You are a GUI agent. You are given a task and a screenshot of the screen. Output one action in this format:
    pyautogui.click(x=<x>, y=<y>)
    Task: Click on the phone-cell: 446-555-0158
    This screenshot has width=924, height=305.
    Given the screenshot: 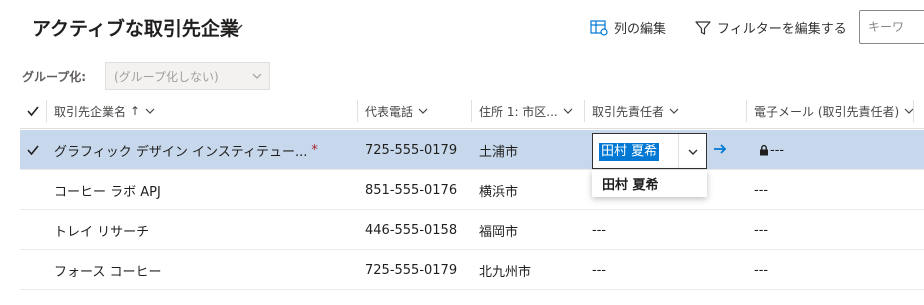 What is the action you would take?
    pyautogui.click(x=411, y=230)
    